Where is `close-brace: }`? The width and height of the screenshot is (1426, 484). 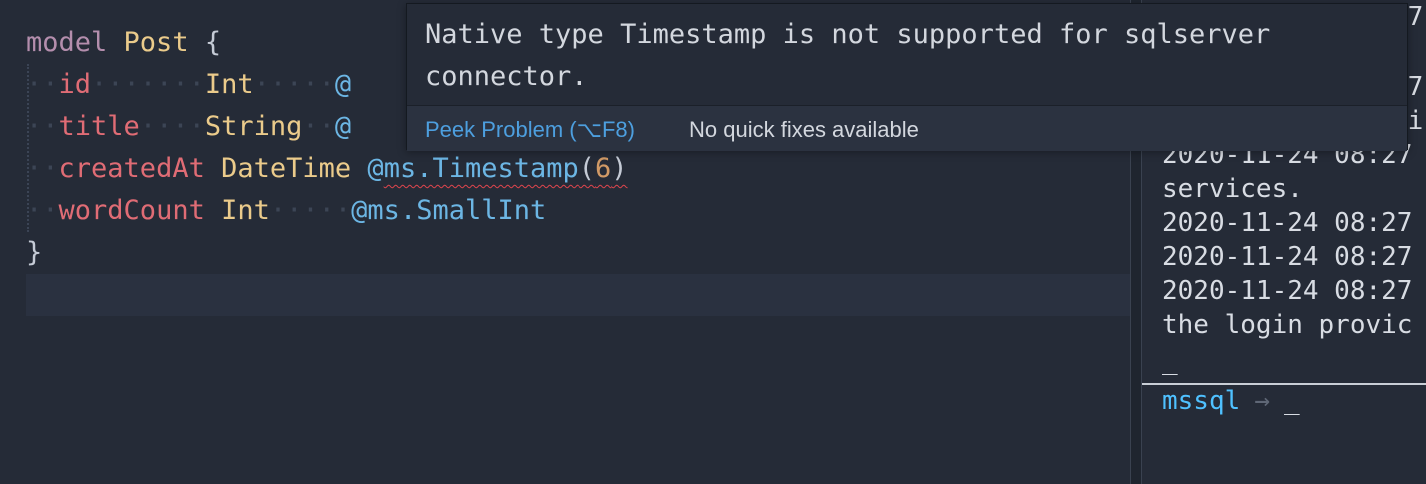
close-brace: } is located at coordinates (34, 252).